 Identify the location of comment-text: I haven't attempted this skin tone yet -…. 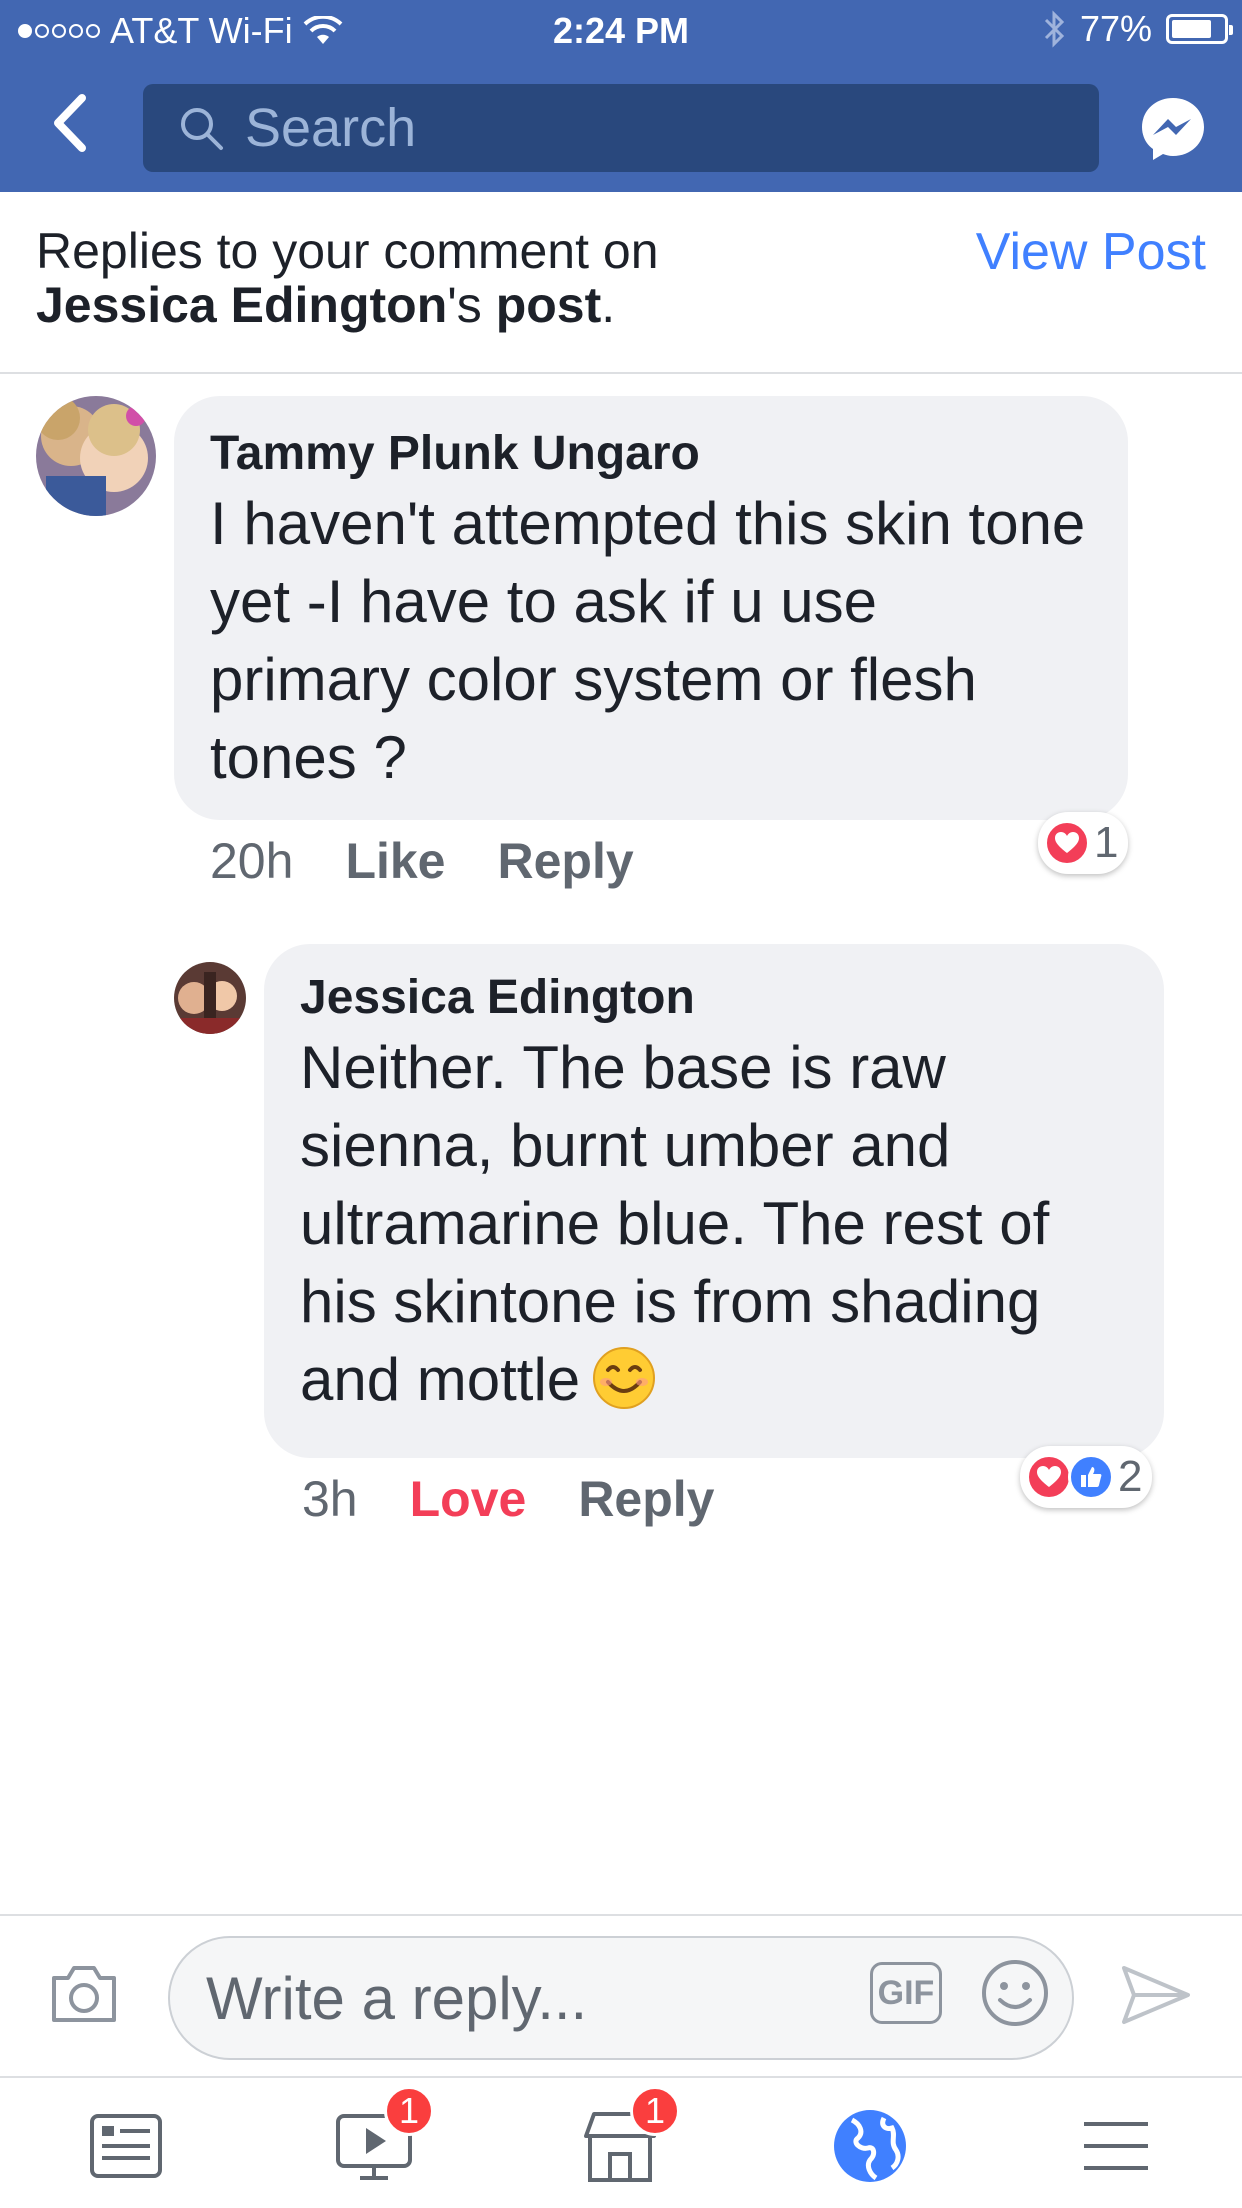
(648, 640).